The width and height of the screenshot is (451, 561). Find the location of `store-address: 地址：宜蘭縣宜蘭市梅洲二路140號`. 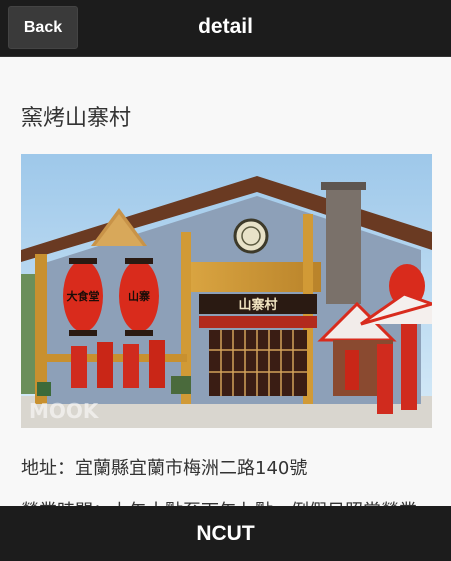

store-address: 地址：宜蘭縣宜蘭市梅洲二路140號 is located at coordinates (164, 468).